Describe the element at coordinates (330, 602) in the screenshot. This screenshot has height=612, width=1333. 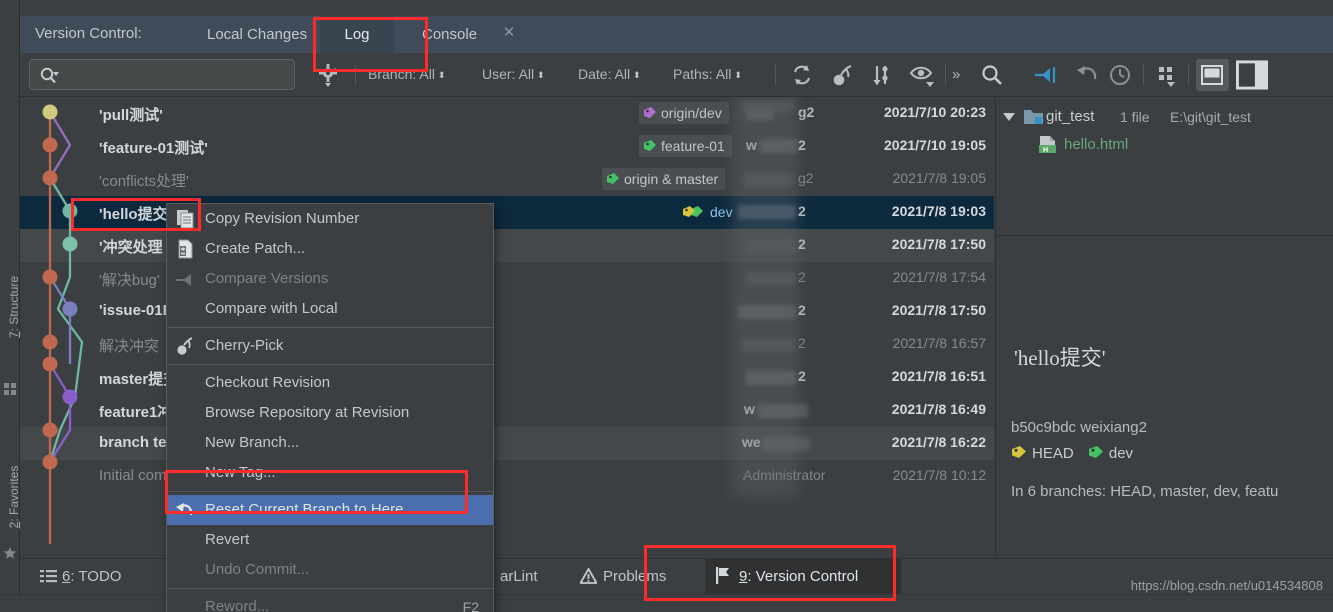
I see `menu-item-reword: Reword... F2` at that location.